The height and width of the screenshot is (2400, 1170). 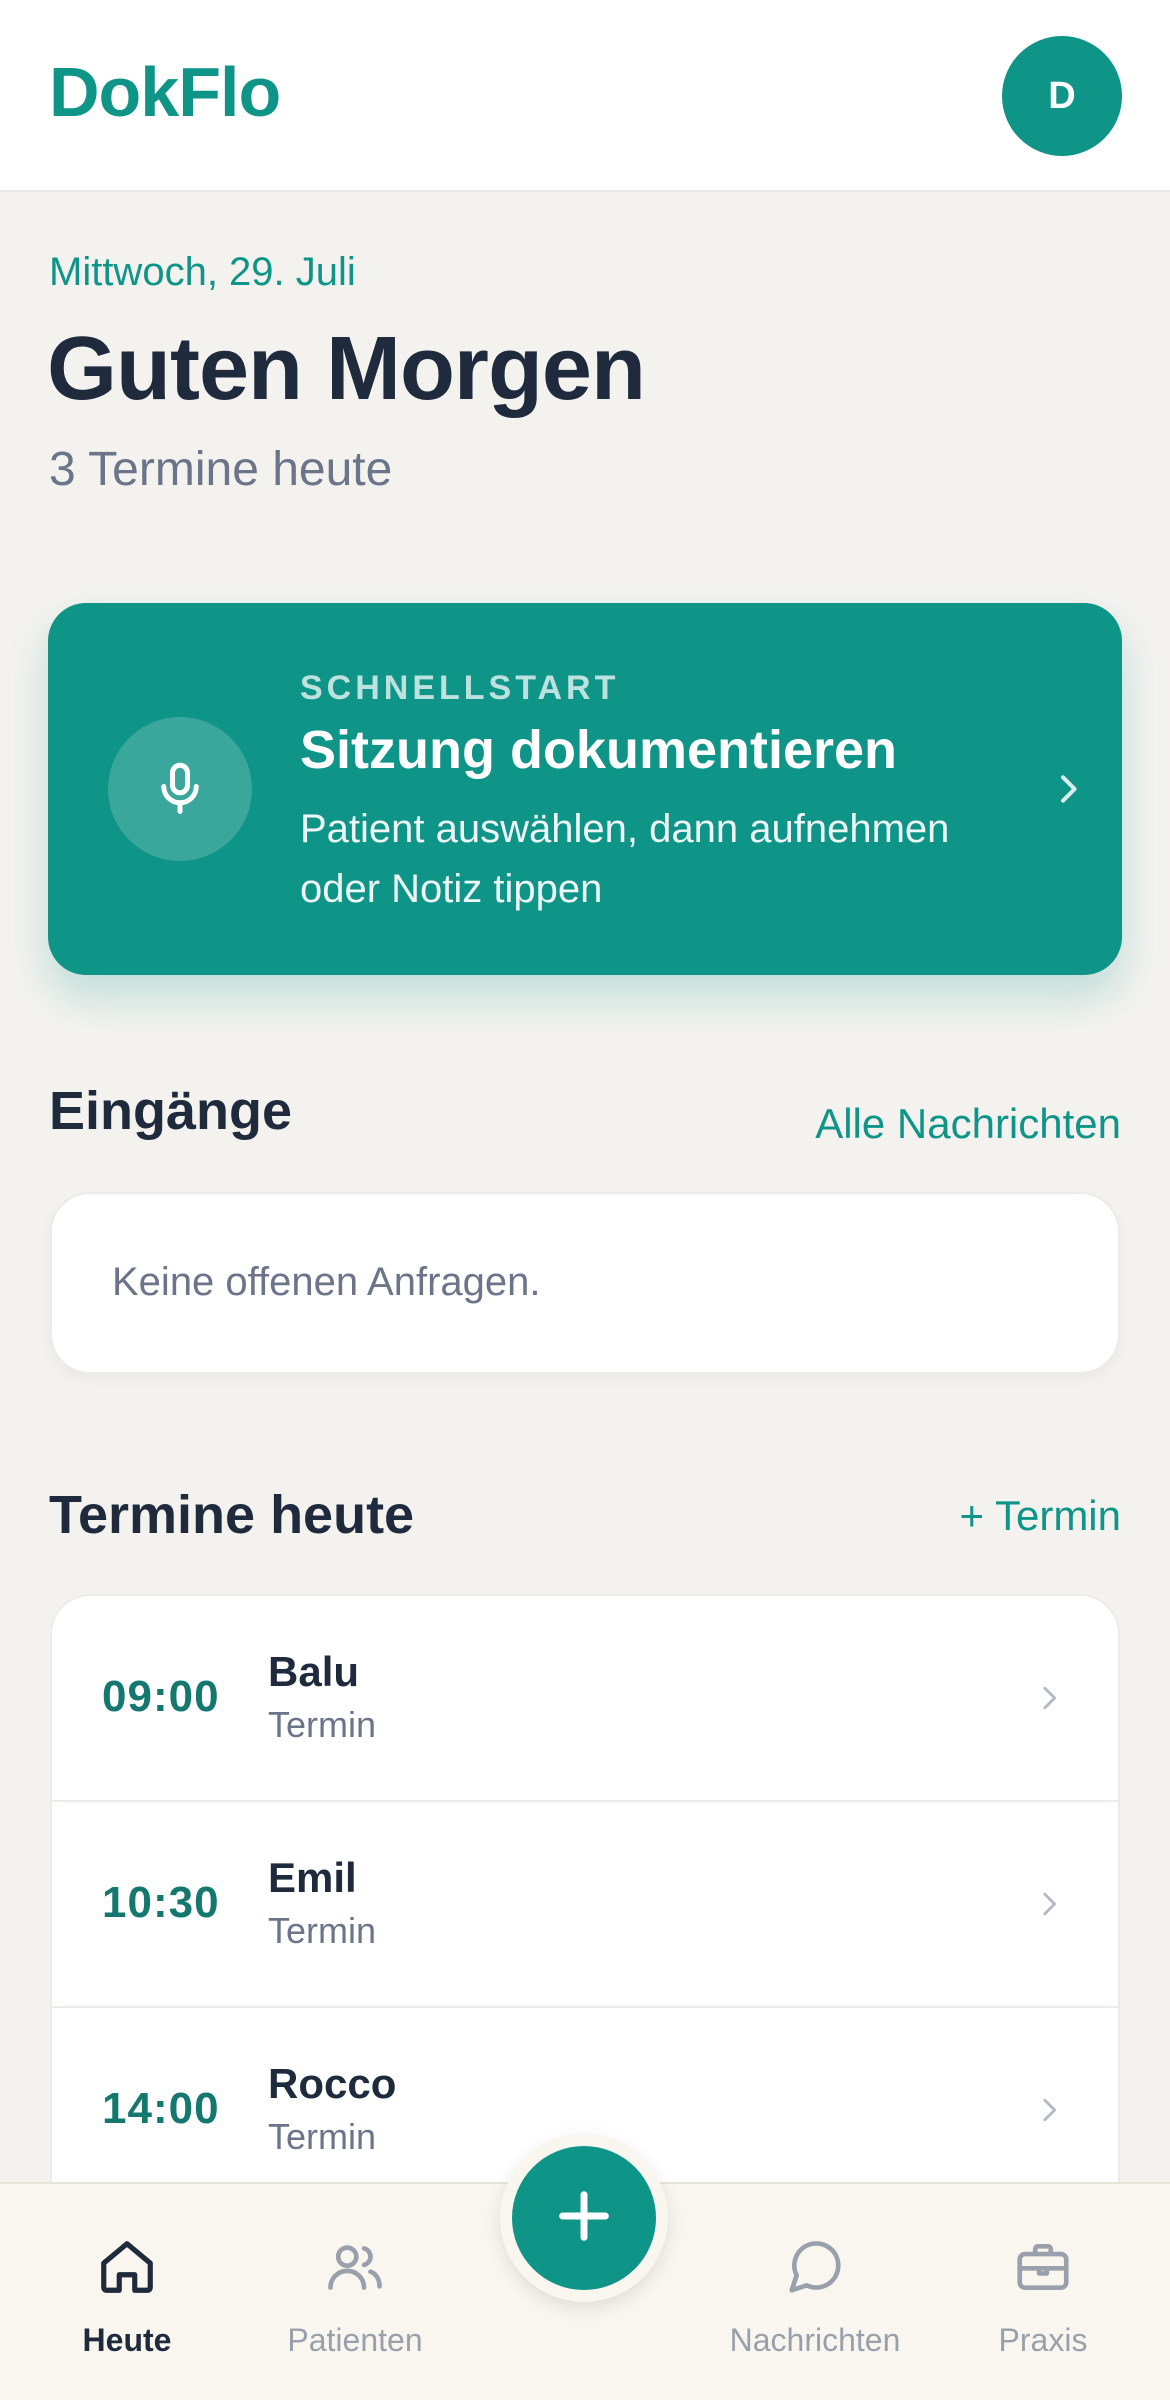 I want to click on nav-item-heute: Heute, so click(x=127, y=2292).